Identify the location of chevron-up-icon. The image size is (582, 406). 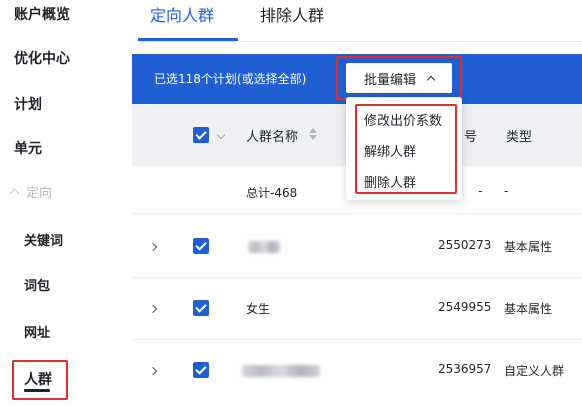
(14, 193).